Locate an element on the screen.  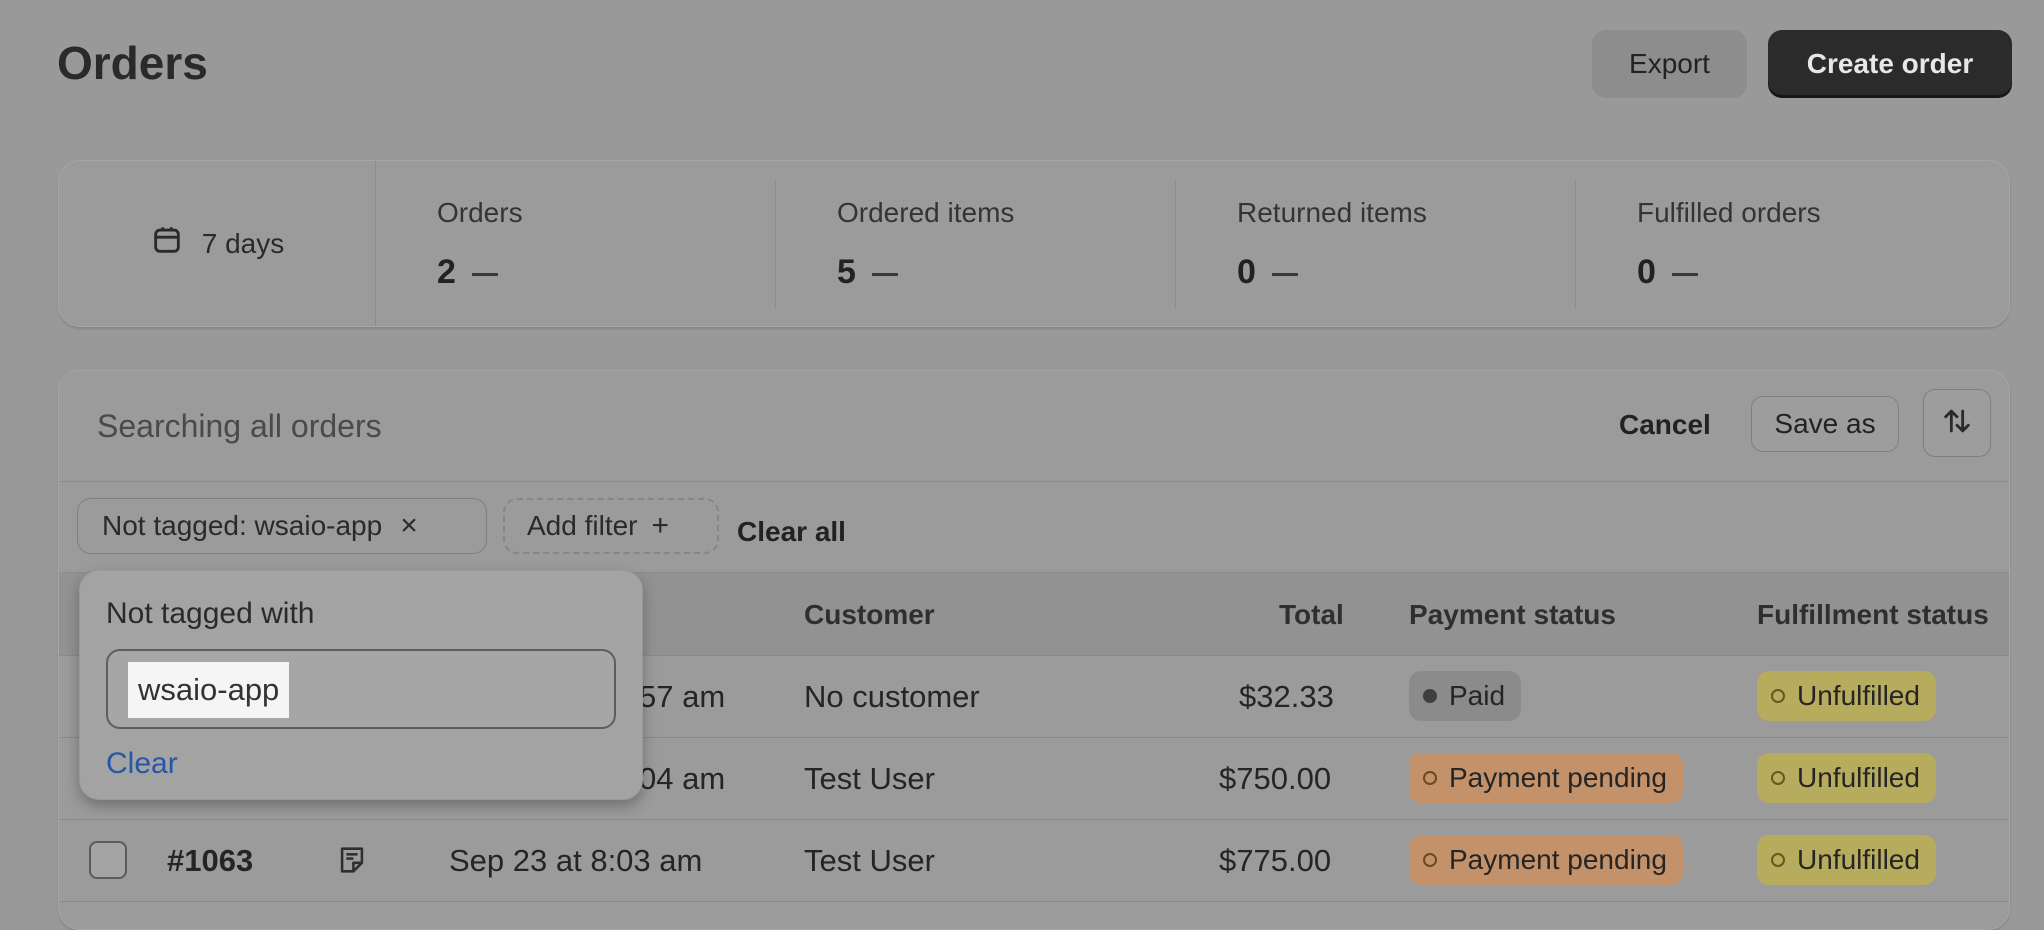
tag-input-value: wsaio-app is located at coordinates (209, 690).